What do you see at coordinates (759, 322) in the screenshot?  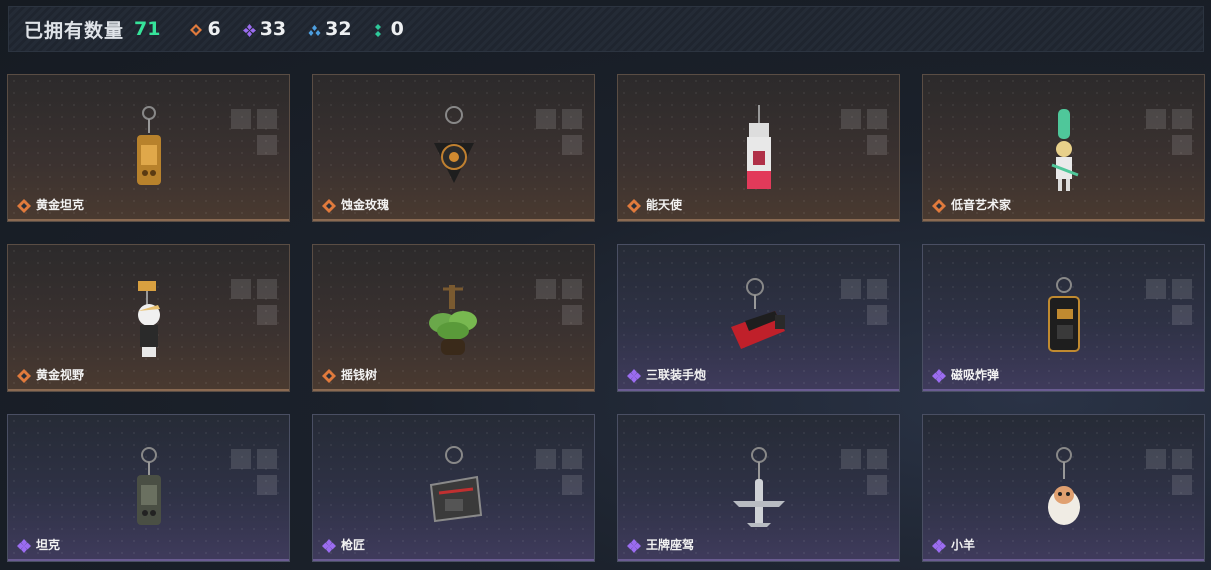 I see `triple-hand-cannon-charm-image` at bounding box center [759, 322].